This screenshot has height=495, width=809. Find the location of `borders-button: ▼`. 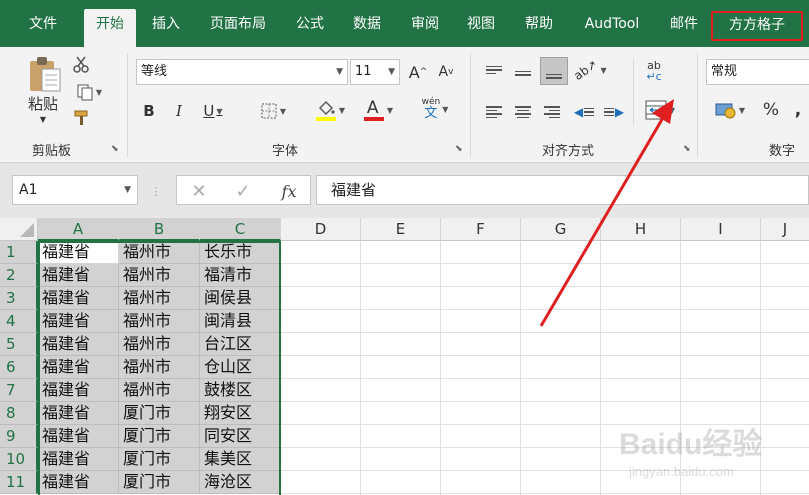

borders-button: ▼ is located at coordinates (273, 111).